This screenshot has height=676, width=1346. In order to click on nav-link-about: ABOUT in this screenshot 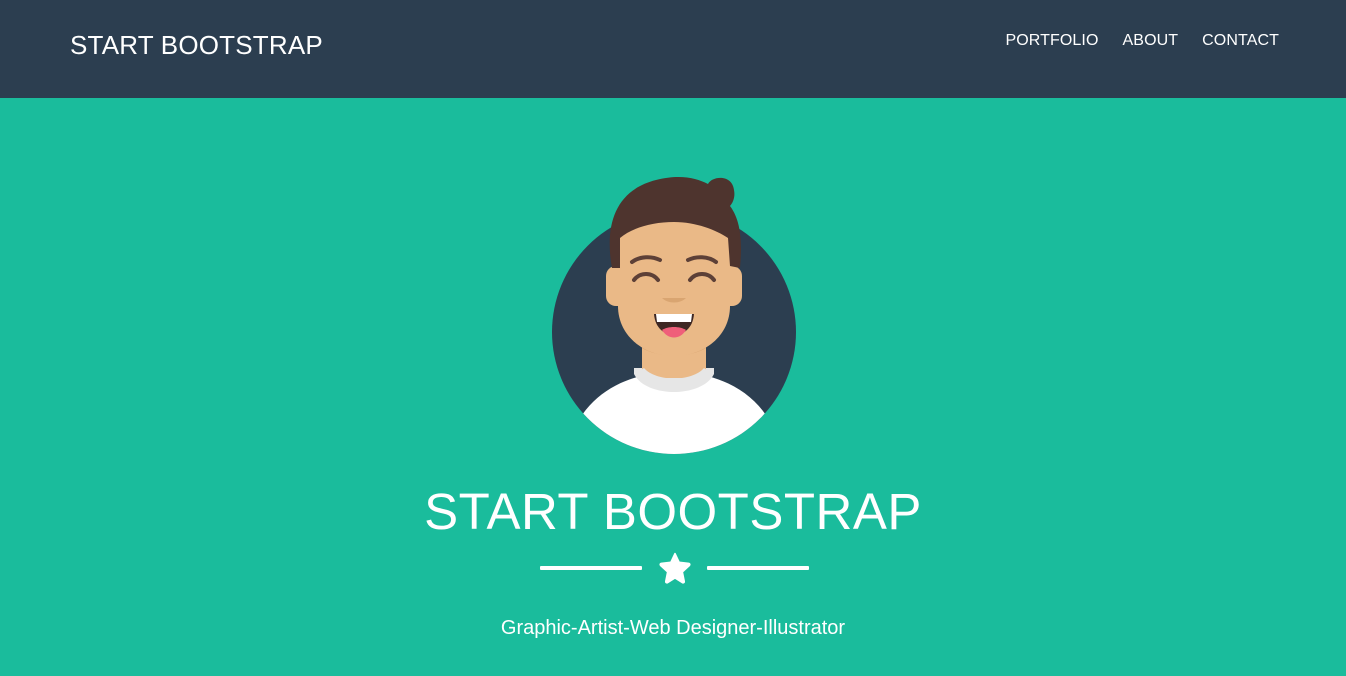, I will do `click(1151, 41)`.